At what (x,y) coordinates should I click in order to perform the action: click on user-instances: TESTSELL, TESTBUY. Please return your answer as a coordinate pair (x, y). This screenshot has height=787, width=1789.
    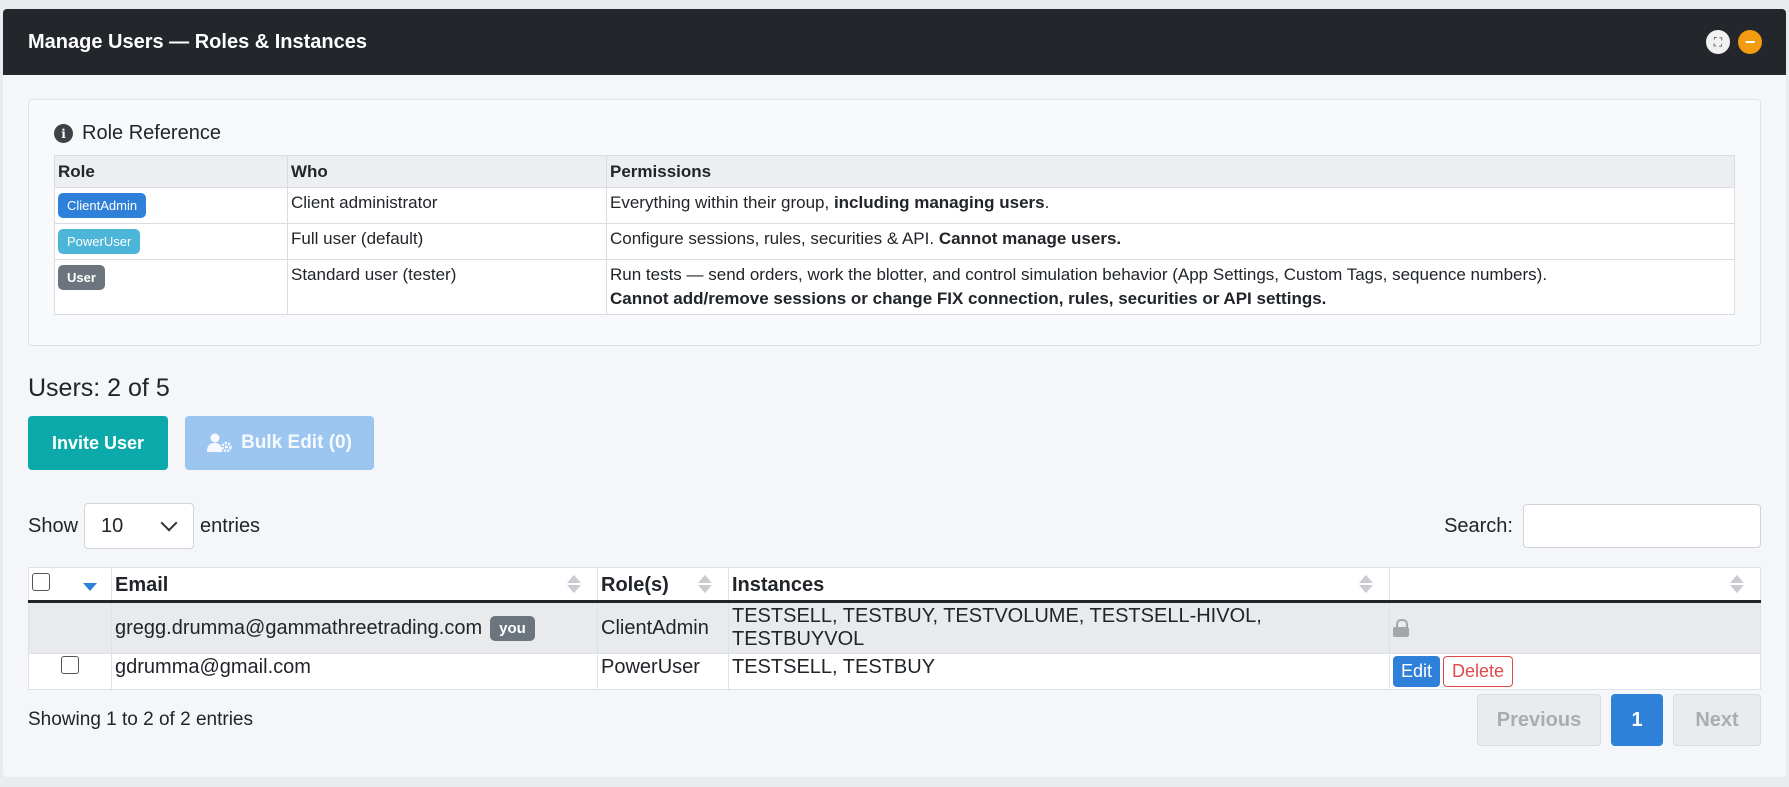
    Looking at the image, I should click on (1059, 671).